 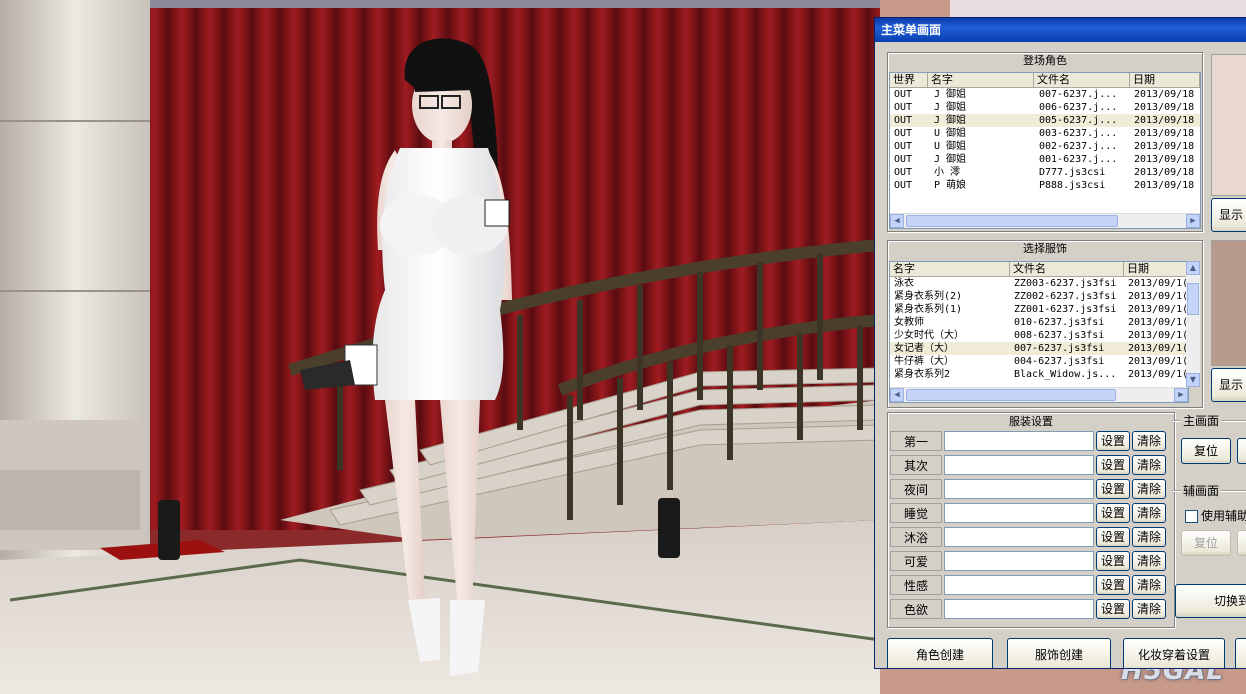 I want to click on col-world: 世界, so click(x=909, y=80).